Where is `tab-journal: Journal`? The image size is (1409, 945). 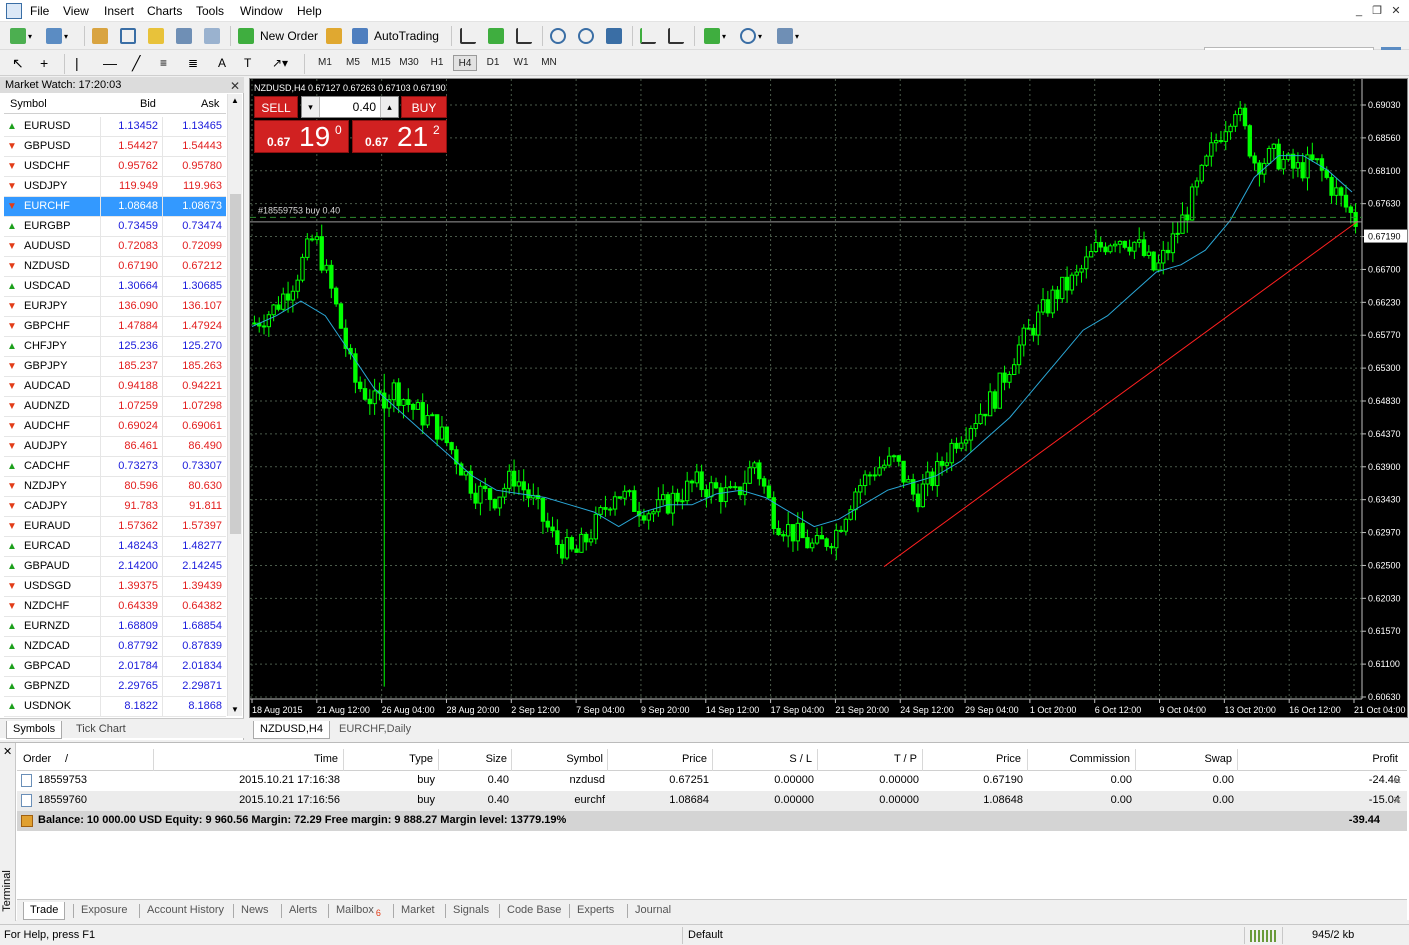
tab-journal: Journal is located at coordinates (653, 911).